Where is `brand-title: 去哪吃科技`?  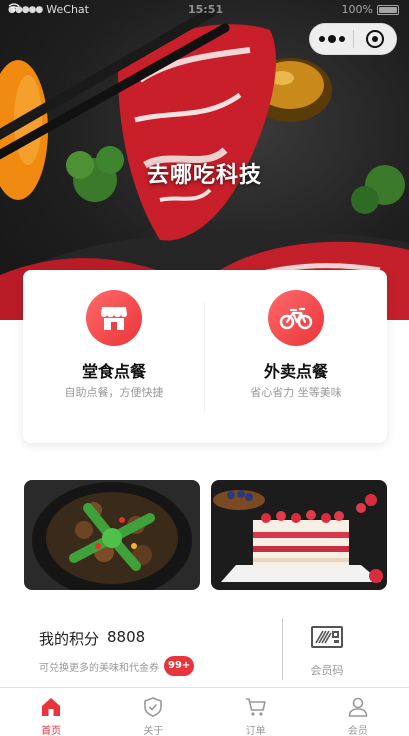
brand-title: 去哪吃科技 is located at coordinates (204, 175).